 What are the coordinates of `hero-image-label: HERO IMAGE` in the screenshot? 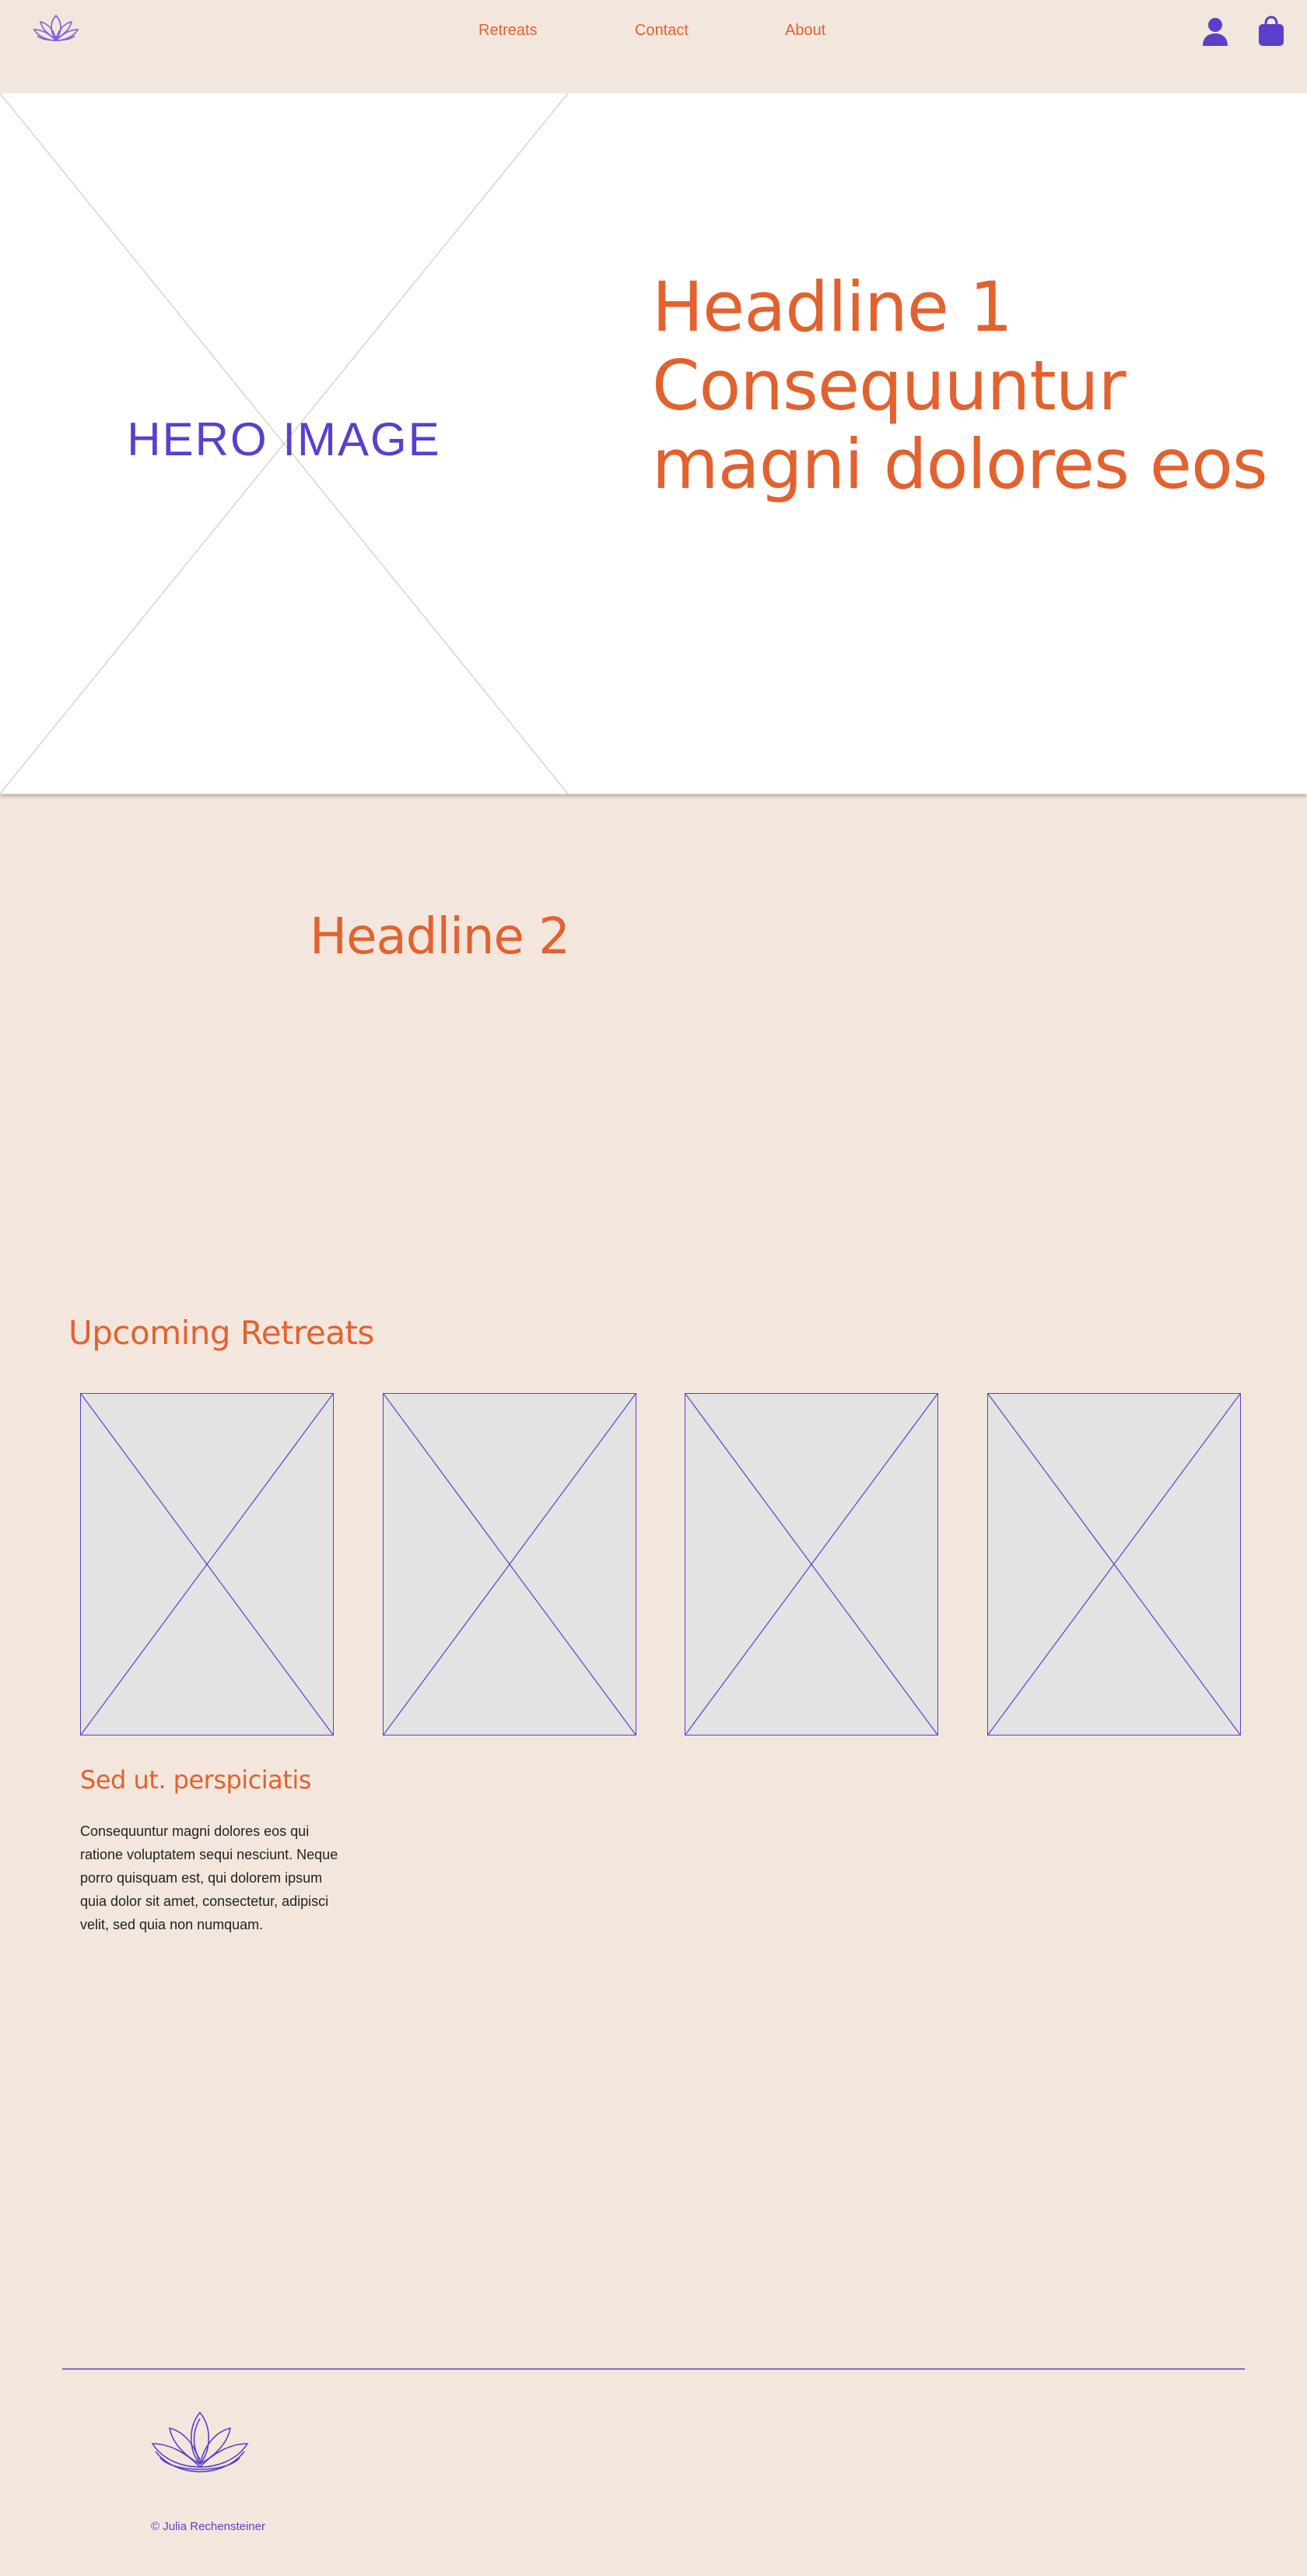 It's located at (284, 439).